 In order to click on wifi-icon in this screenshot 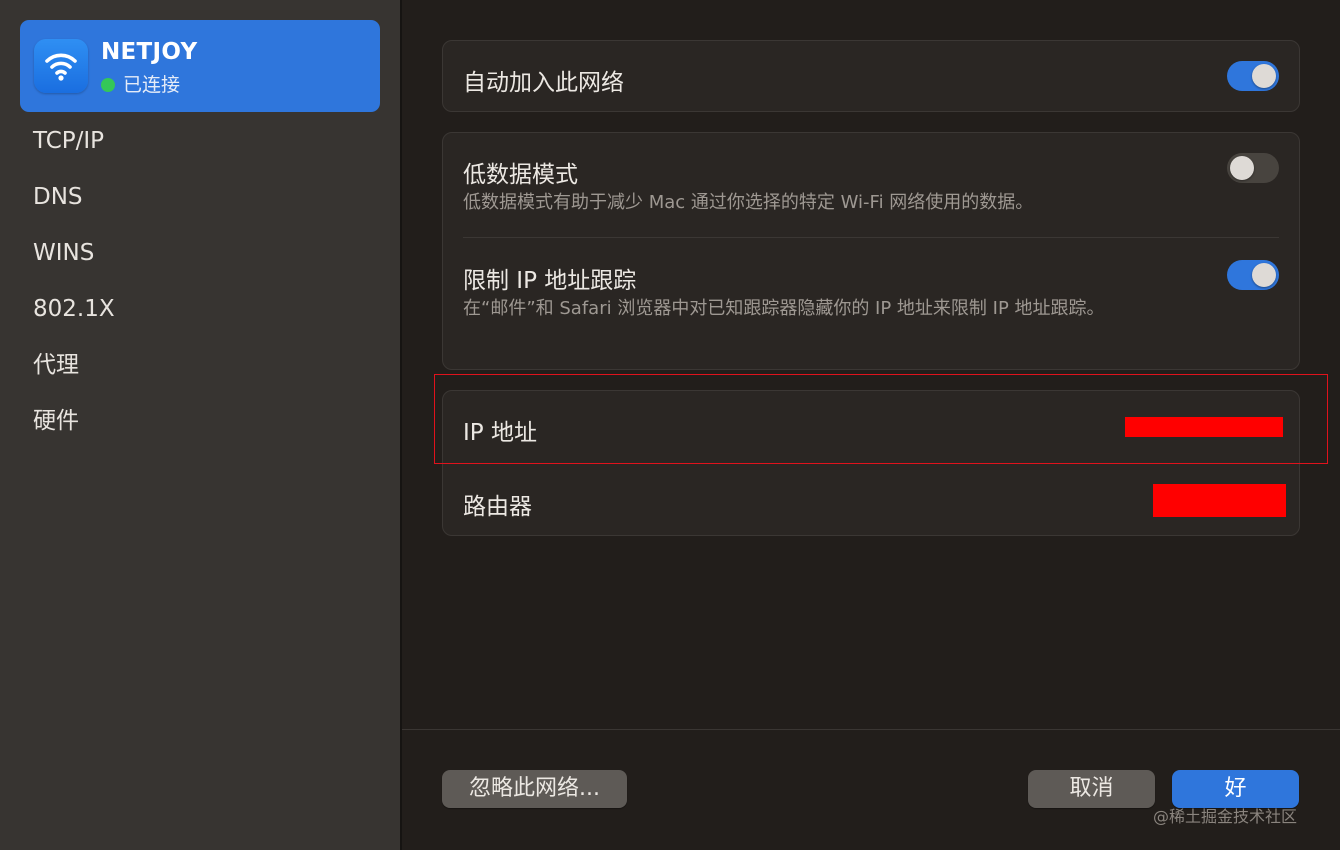, I will do `click(61, 66)`.